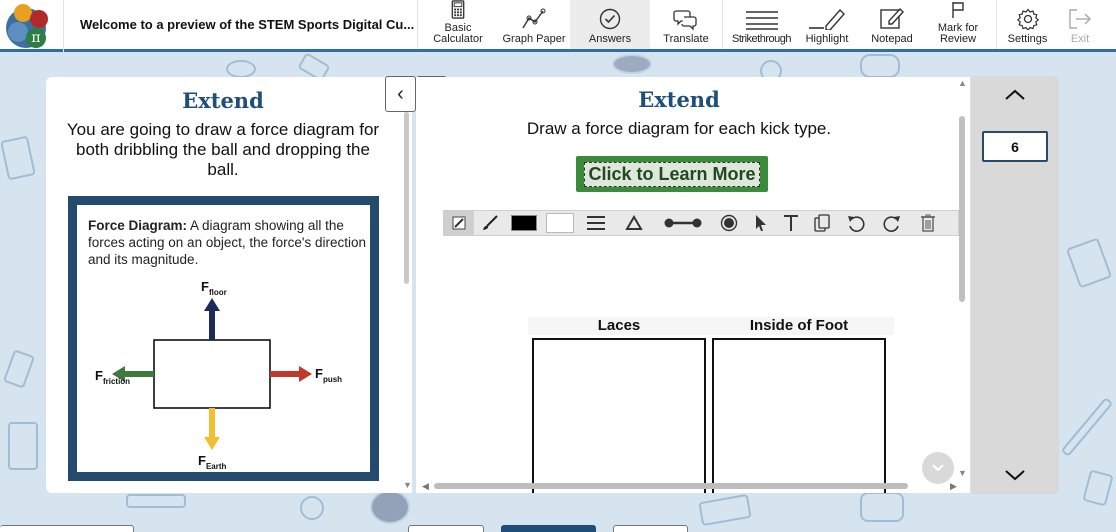 Image resolution: width=1116 pixels, height=532 pixels. Describe the element at coordinates (827, 39) in the screenshot. I see `highlight-label: Highlight` at that location.